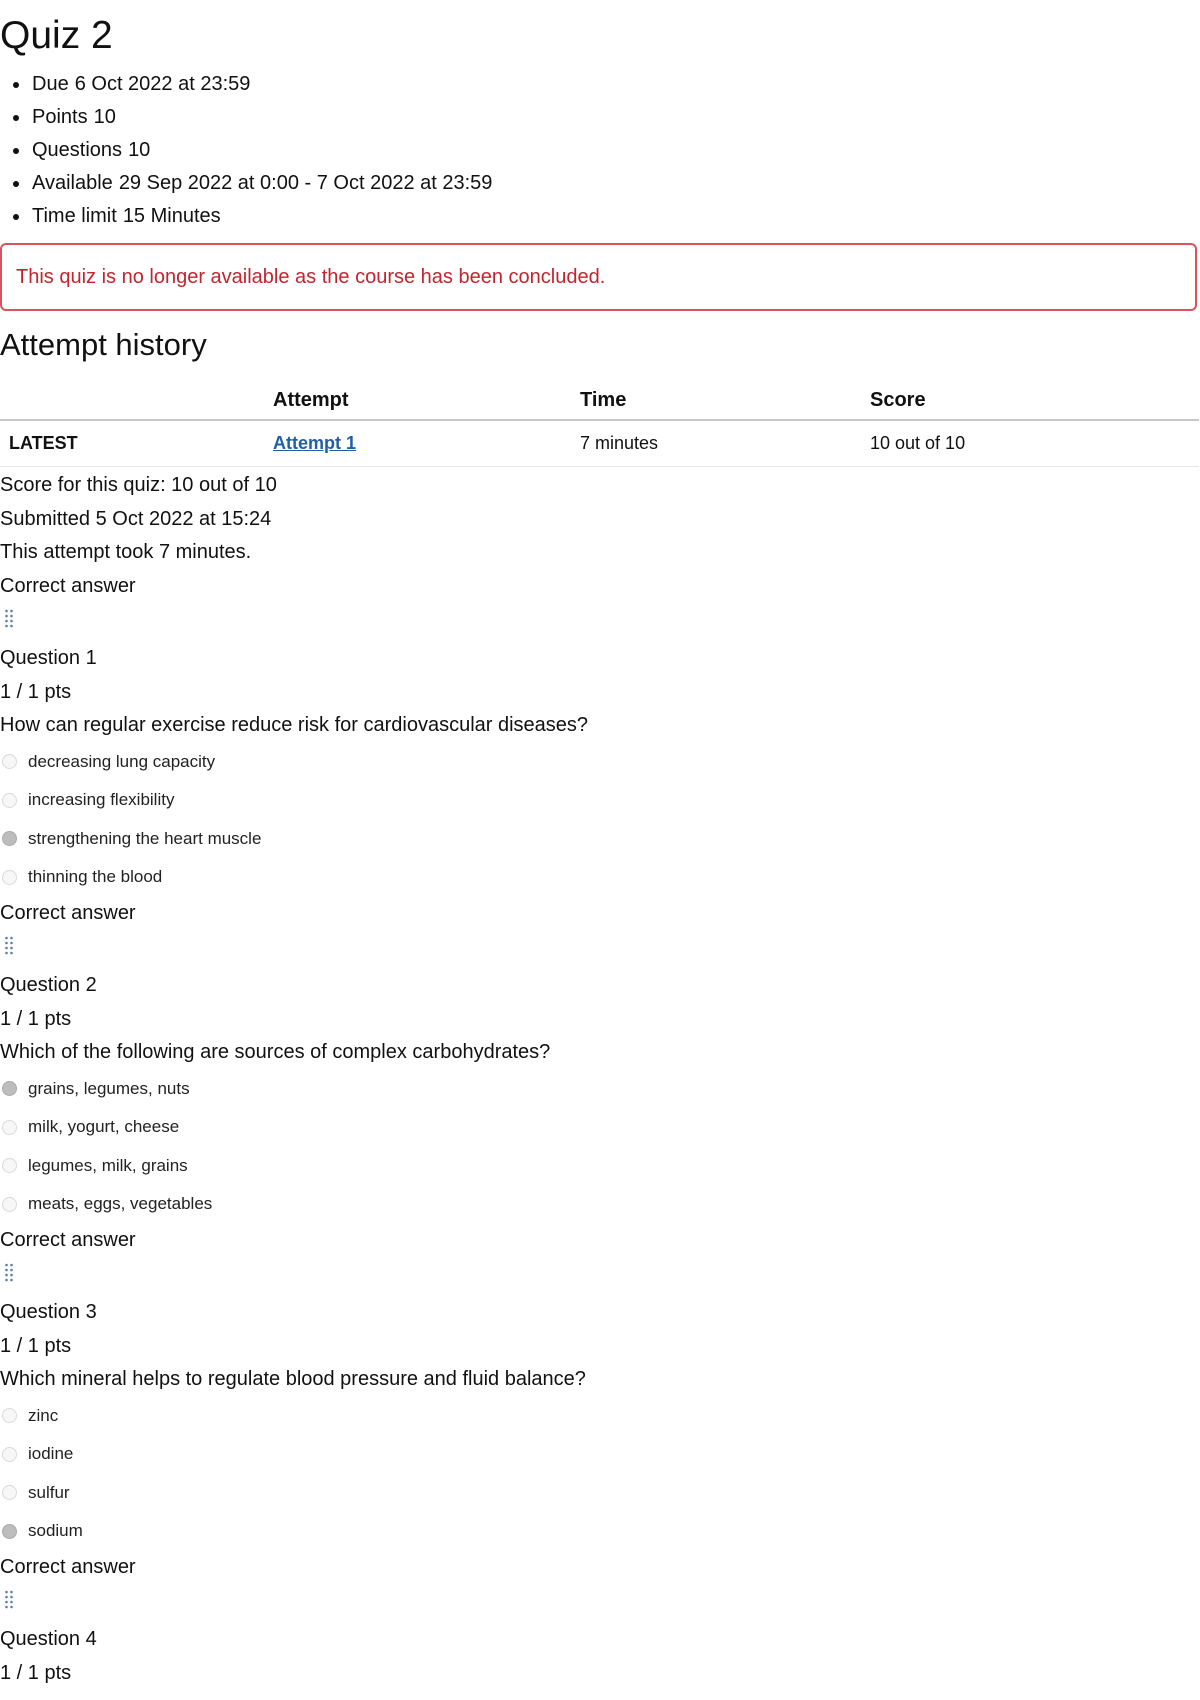 This screenshot has height=1700, width=1200. What do you see at coordinates (126, 552) in the screenshot?
I see `duration-text: This attempt took 7 minutes.` at bounding box center [126, 552].